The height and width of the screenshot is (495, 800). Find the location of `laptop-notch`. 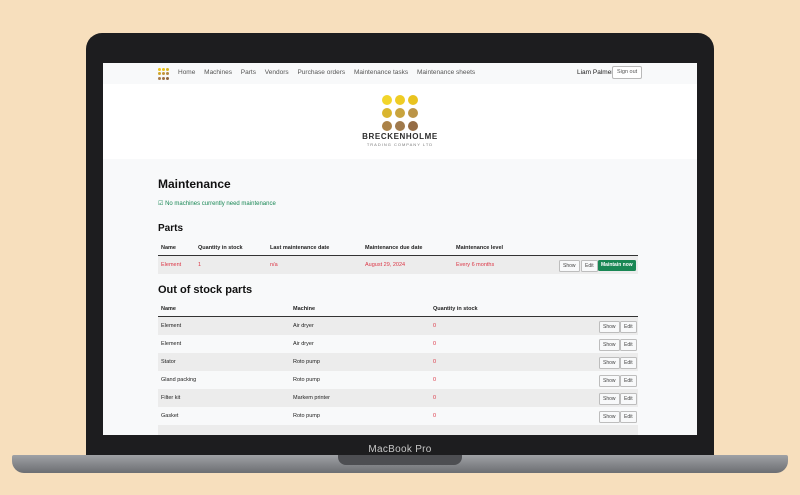

laptop-notch is located at coordinates (400, 460).